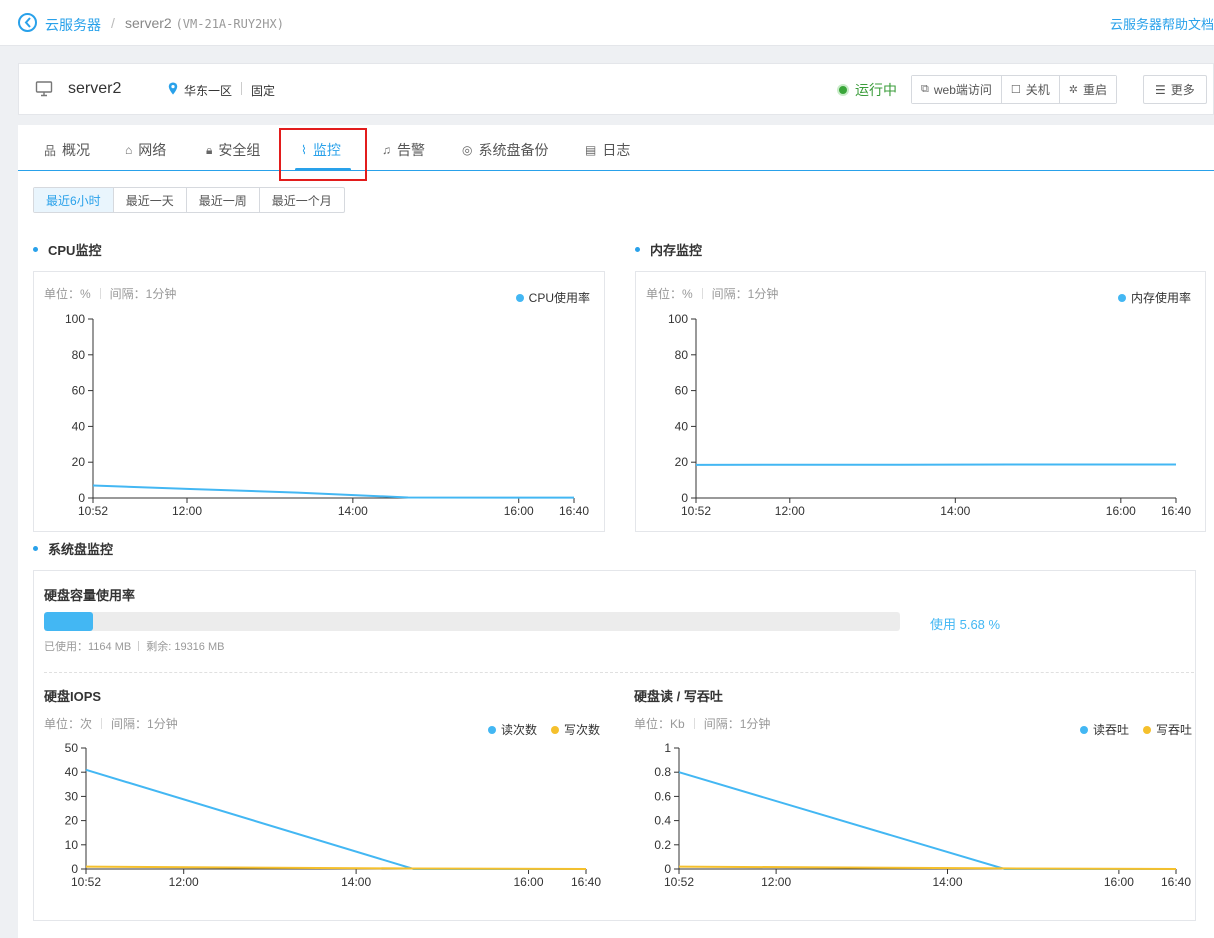 The image size is (1214, 938). I want to click on range-1d-button: 最近一天, so click(150, 200).